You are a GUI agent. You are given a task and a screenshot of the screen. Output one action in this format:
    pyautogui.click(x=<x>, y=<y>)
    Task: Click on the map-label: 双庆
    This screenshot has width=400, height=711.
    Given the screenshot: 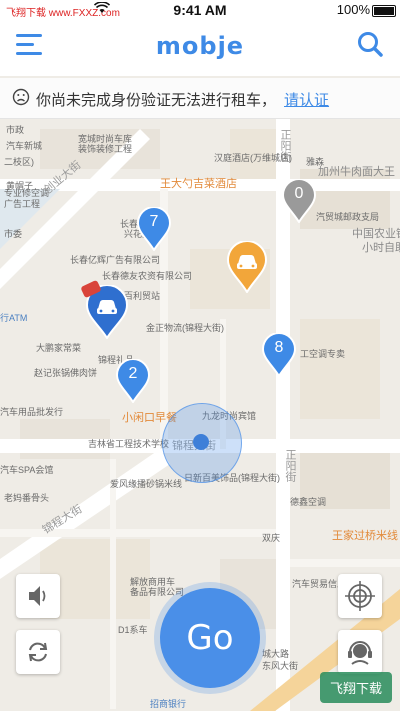 What is the action you would take?
    pyautogui.click(x=271, y=538)
    